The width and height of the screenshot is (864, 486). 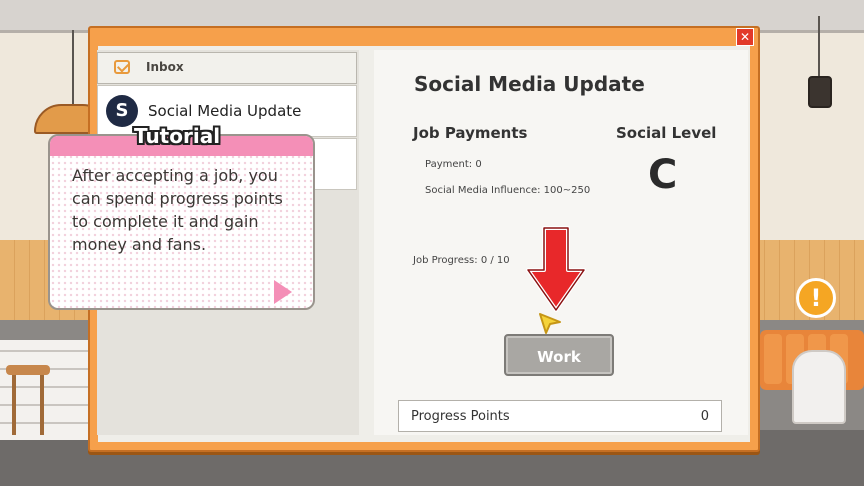 What do you see at coordinates (816, 298) in the screenshot?
I see `alert-icon: !` at bounding box center [816, 298].